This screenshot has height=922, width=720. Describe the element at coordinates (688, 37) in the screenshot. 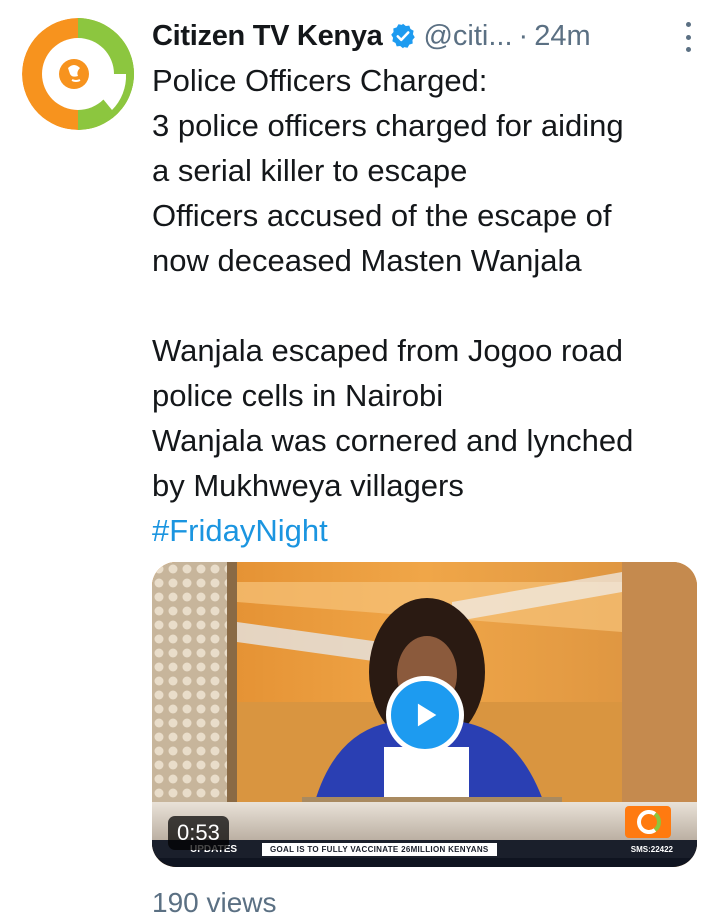

I see `more-options-icon` at that location.